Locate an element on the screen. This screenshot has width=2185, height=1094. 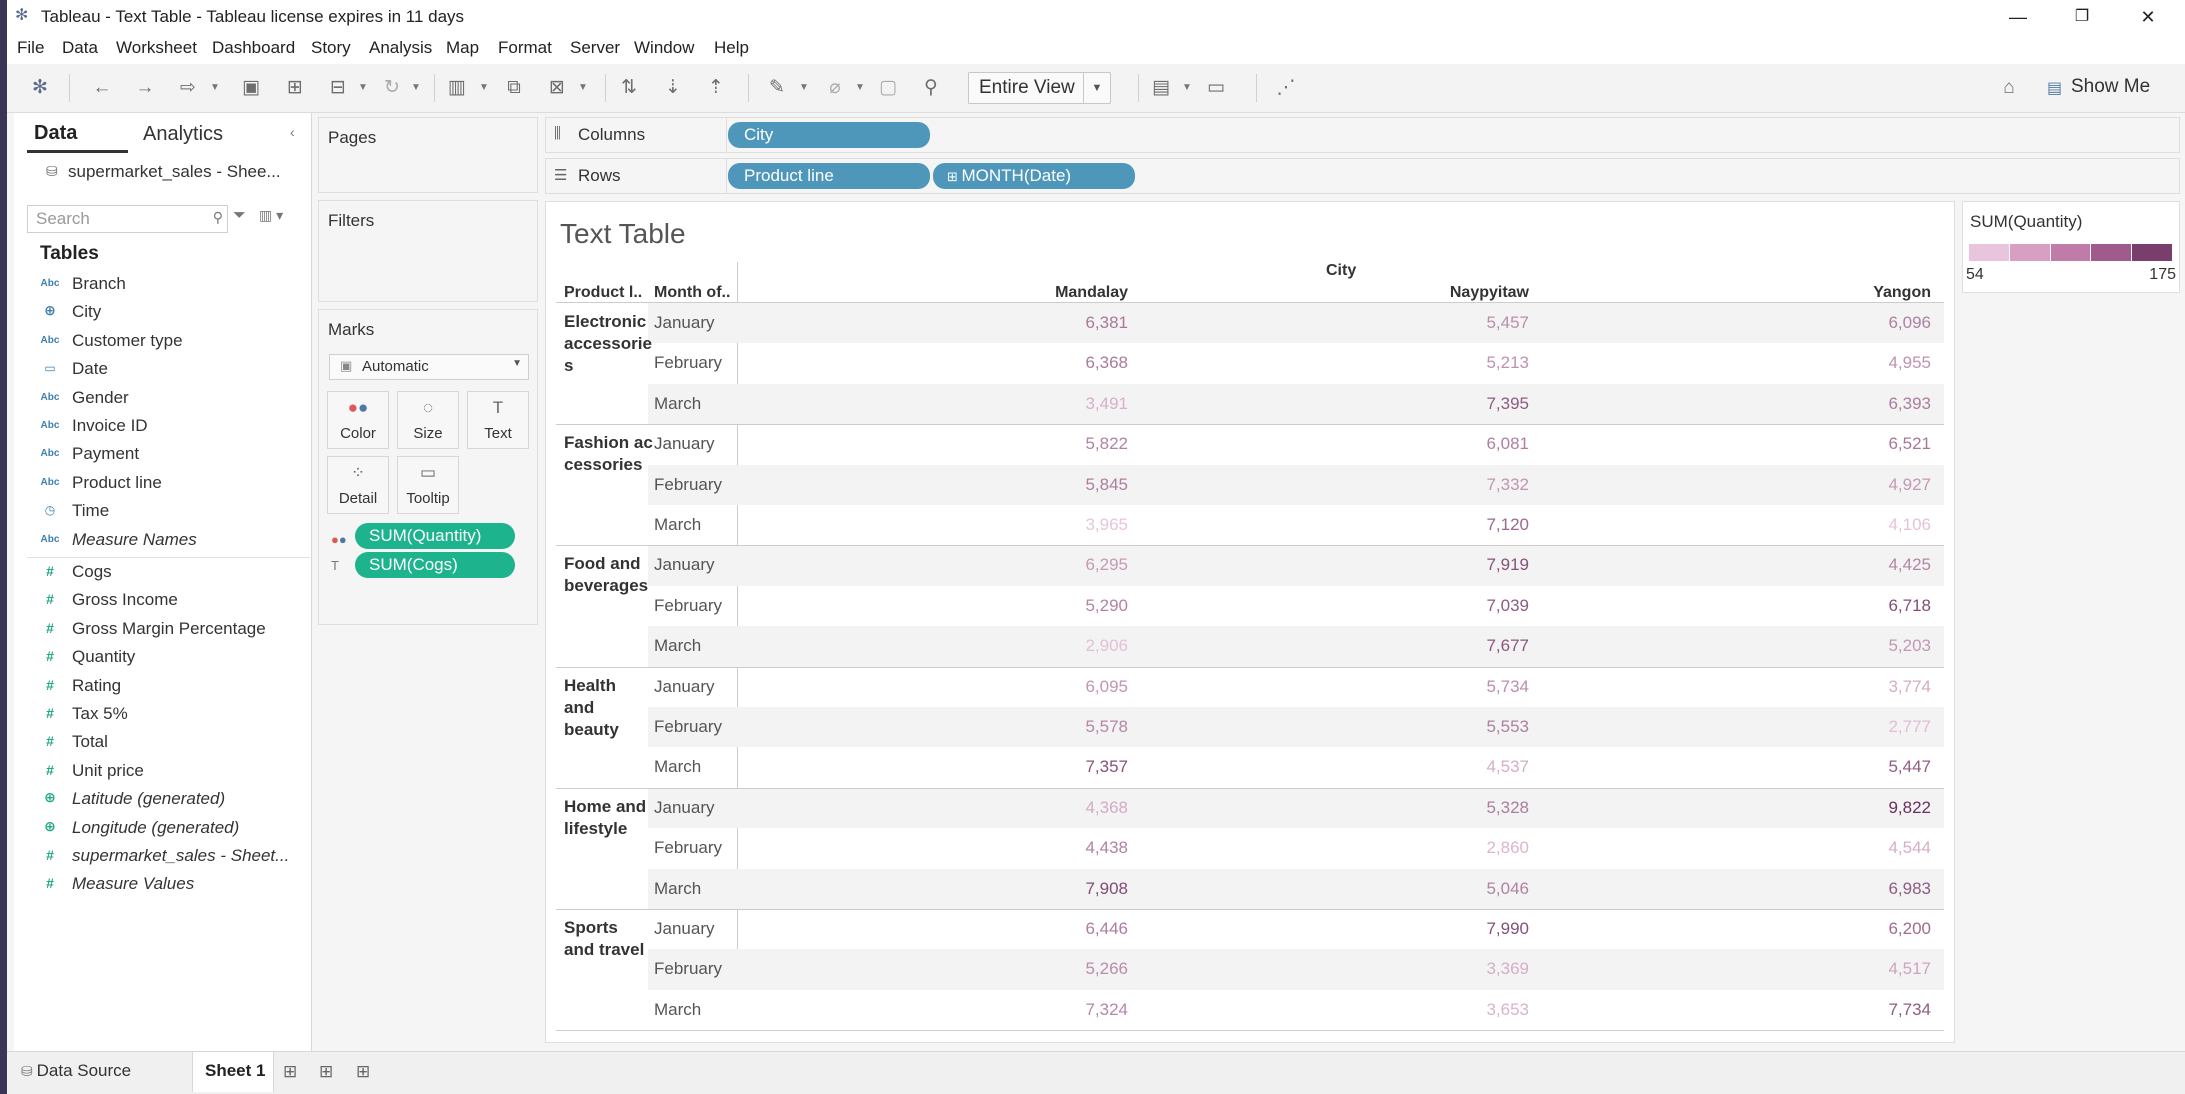
tooltip-button: ▭ Tooltip is located at coordinates (428, 485).